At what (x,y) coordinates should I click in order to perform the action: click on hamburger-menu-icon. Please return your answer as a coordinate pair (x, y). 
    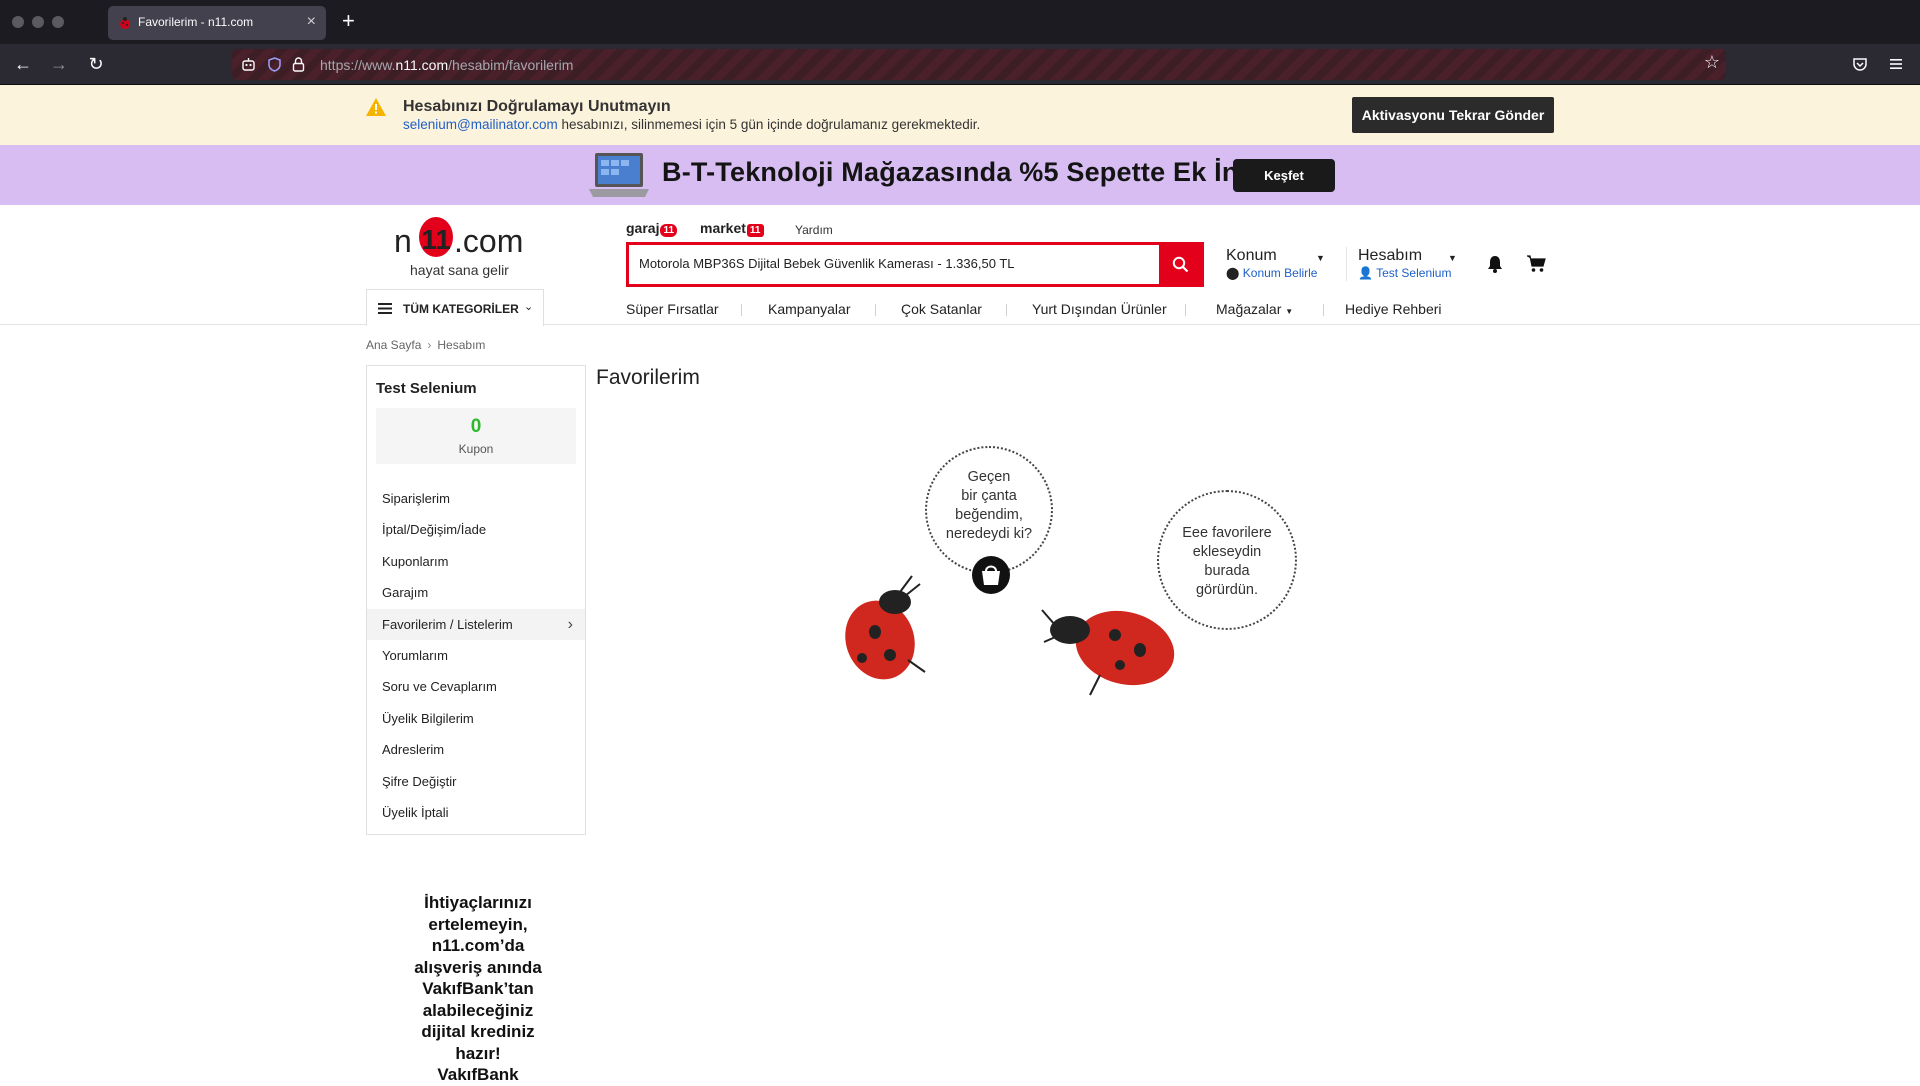
    Looking at the image, I should click on (1896, 64).